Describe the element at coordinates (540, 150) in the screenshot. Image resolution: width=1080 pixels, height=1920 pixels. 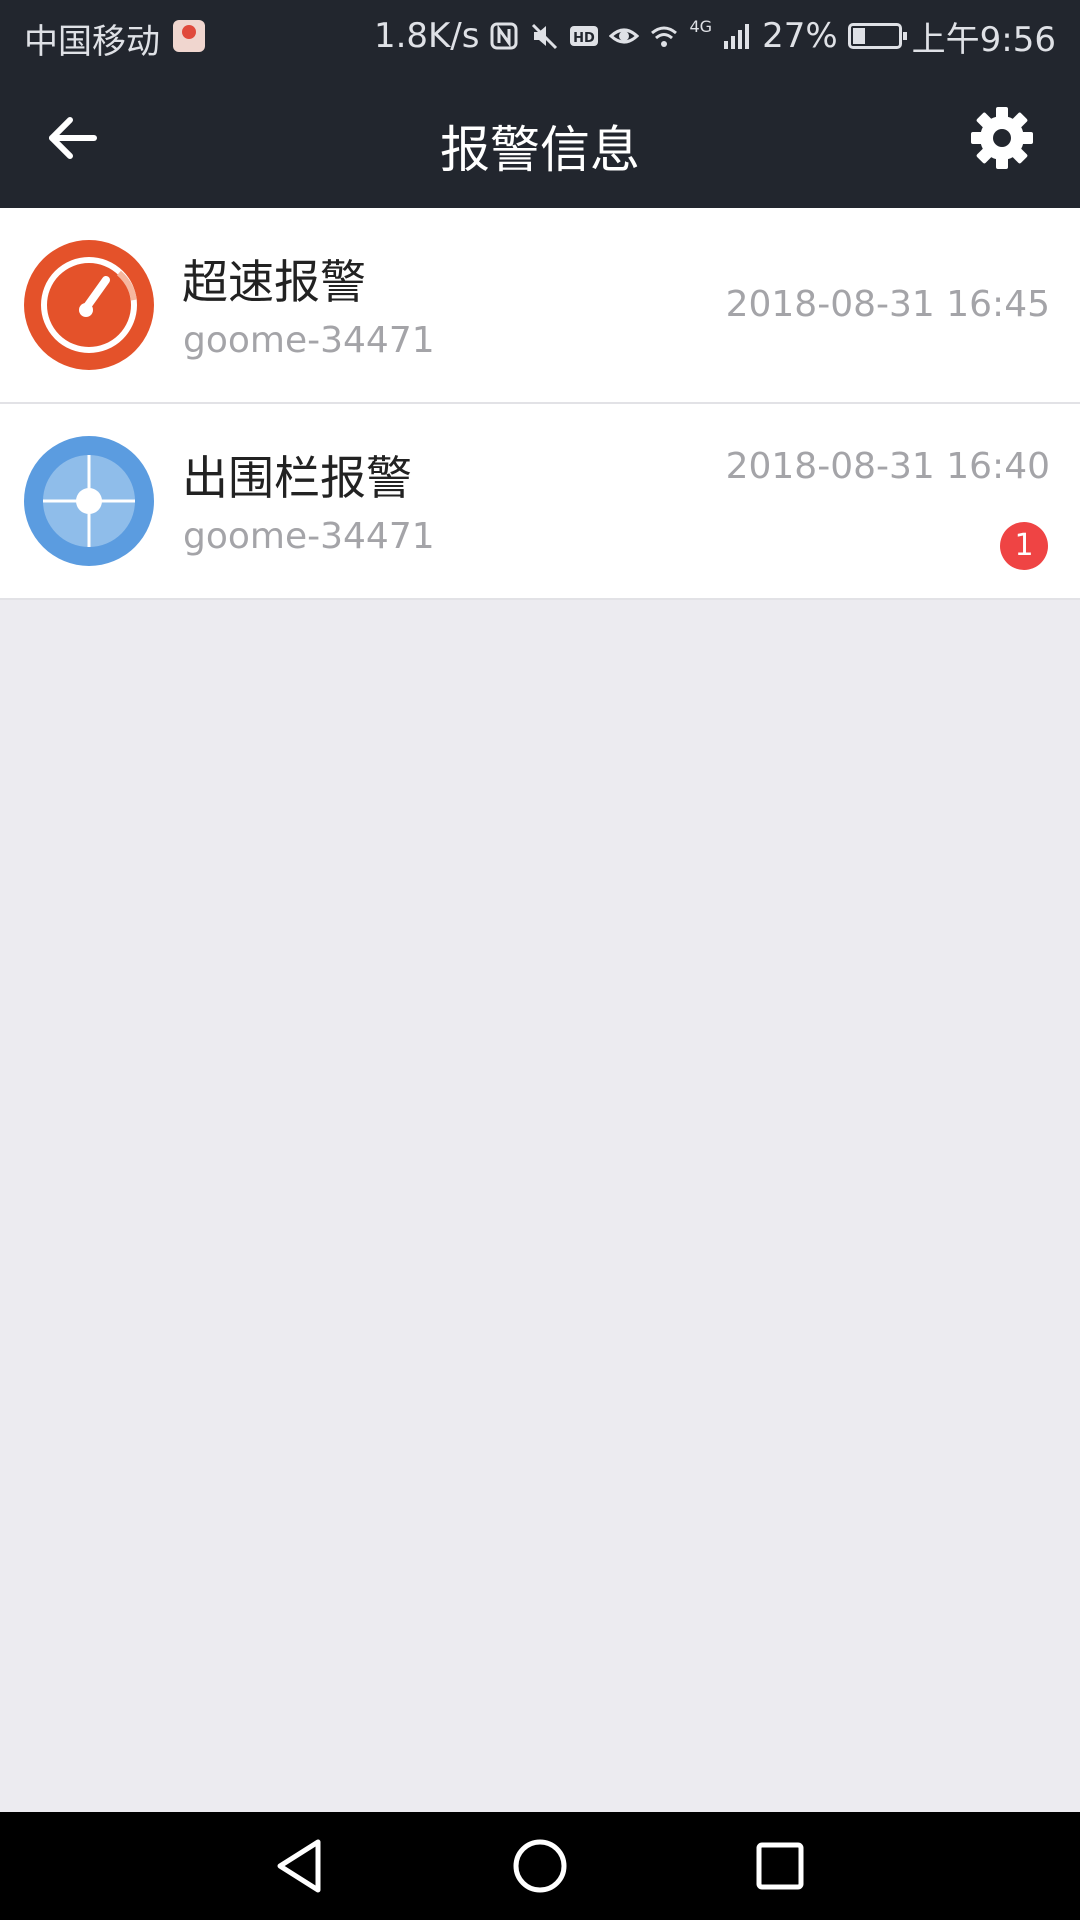
I see `page-title: 报警信息` at that location.